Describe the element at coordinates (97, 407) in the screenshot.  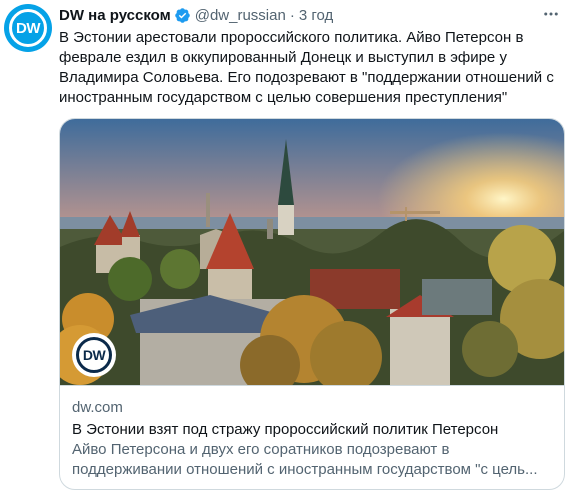
I see `card-domain: dw.com` at that location.